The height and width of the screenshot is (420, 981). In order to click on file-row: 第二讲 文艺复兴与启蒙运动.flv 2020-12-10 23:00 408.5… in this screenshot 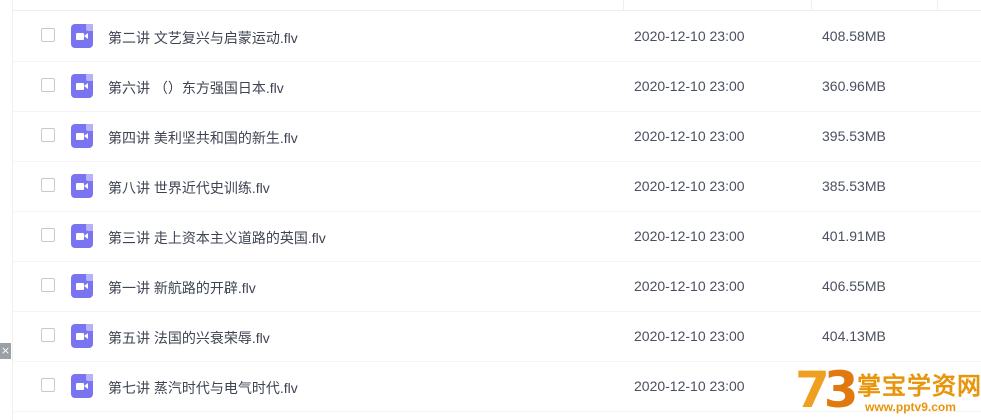, I will do `click(496, 37)`.